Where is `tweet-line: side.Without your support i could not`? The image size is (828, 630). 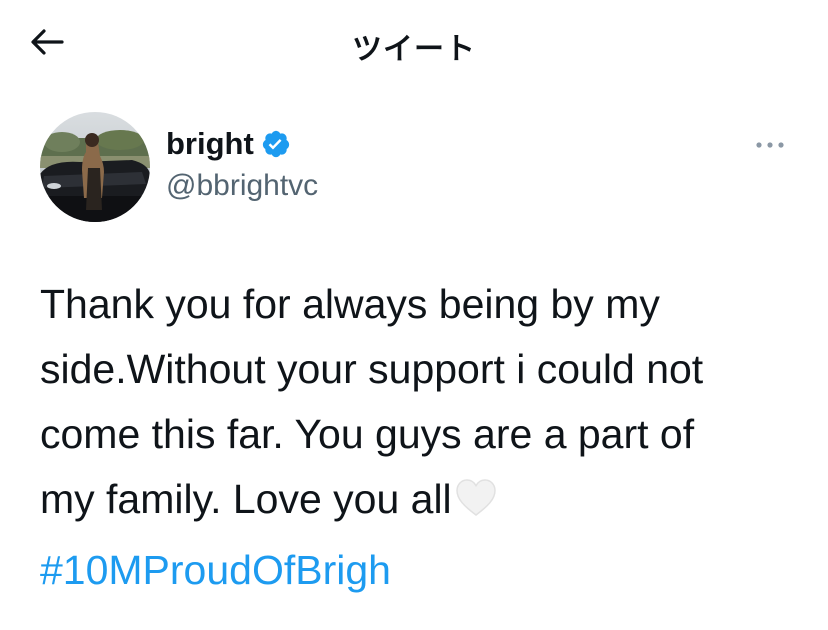
tweet-line: side.Without your support i could not is located at coordinates (372, 369).